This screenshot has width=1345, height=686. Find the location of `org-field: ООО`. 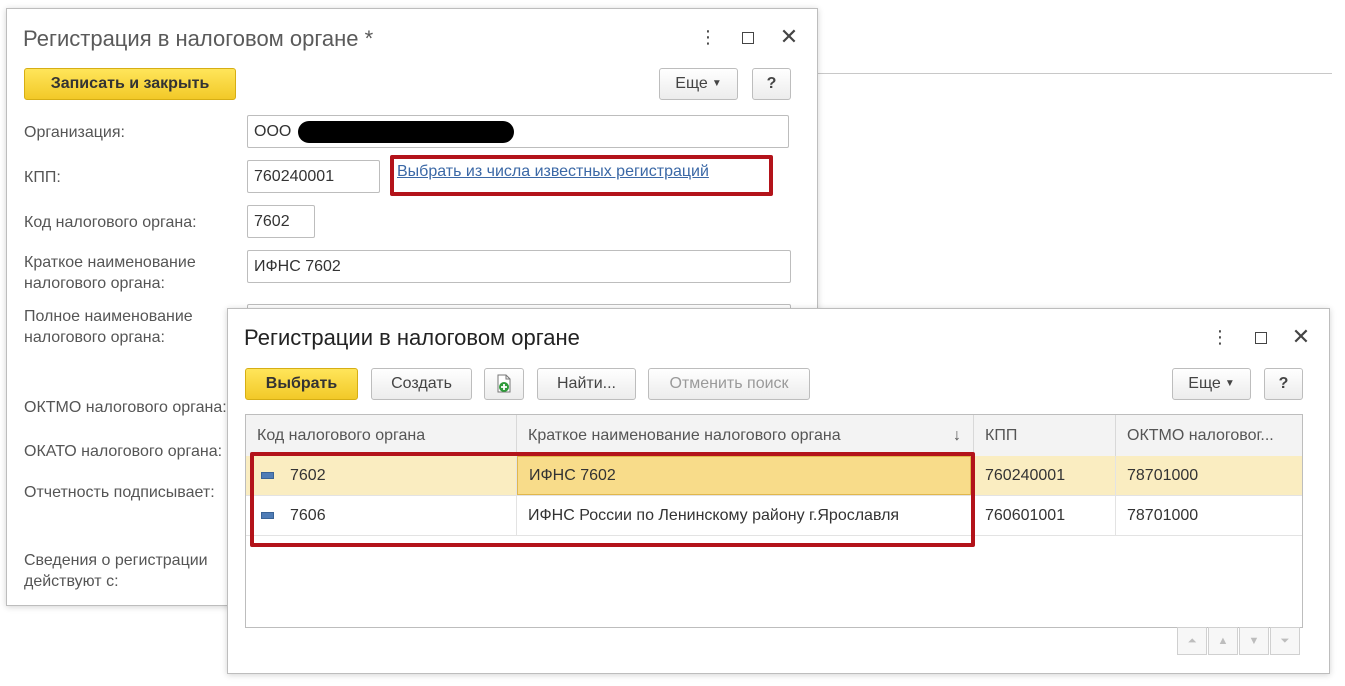

org-field: ООО is located at coordinates (518, 131).